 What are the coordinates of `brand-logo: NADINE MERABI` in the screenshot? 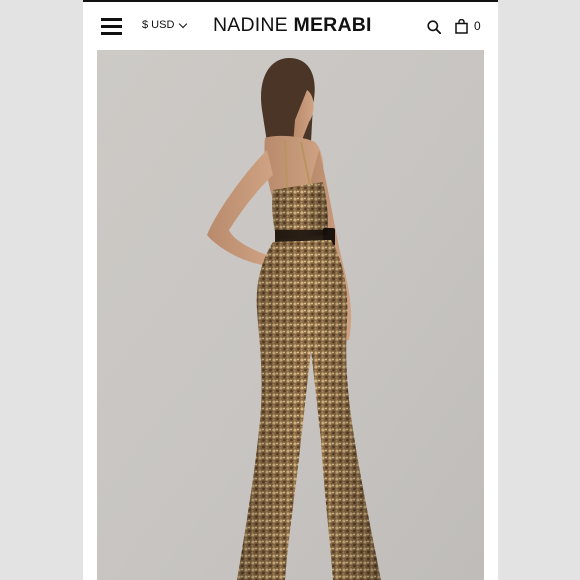 It's located at (292, 25).